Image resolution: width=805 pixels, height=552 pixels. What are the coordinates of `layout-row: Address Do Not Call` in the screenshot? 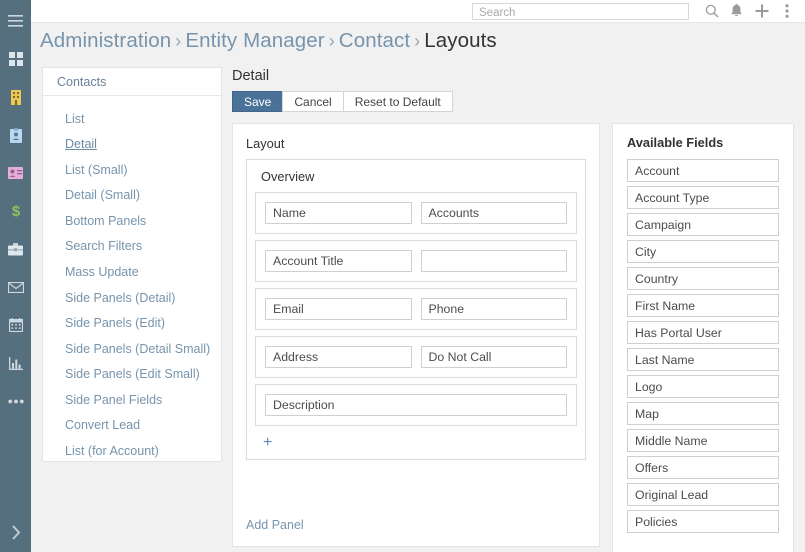 It's located at (416, 357).